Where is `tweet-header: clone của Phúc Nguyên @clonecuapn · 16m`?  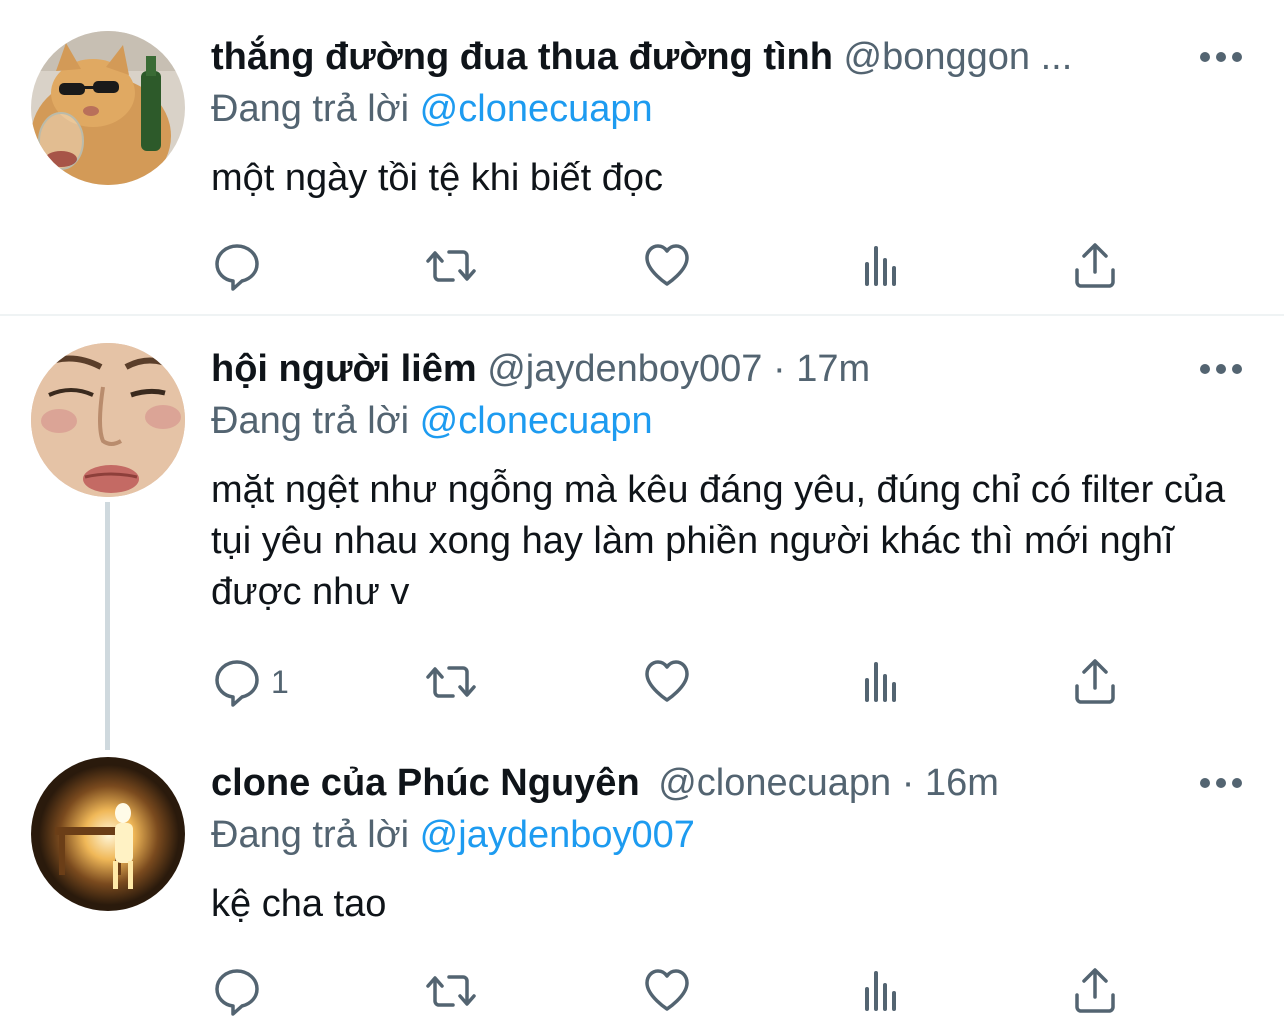 tweet-header: clone của Phúc Nguyên @clonecuapn · 16m is located at coordinates (687, 783).